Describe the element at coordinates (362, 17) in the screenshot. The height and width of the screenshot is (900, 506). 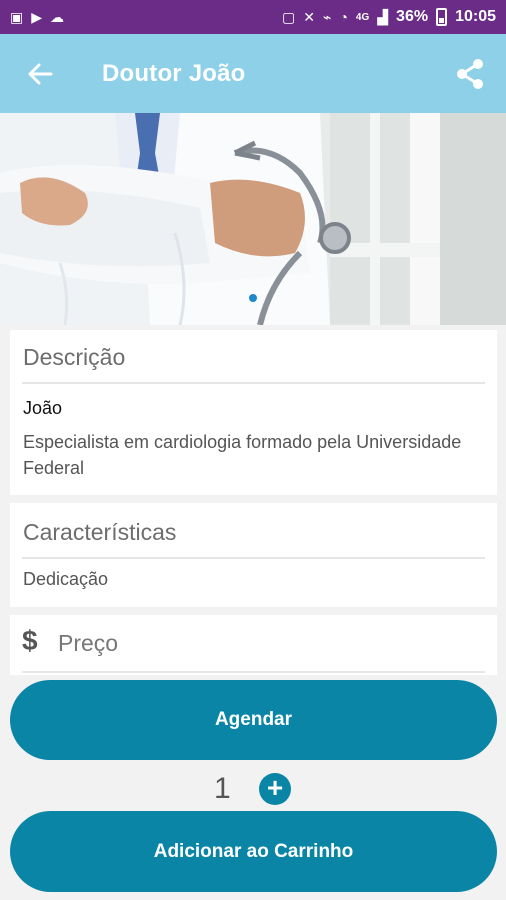
I see `network-type: 4G` at that location.